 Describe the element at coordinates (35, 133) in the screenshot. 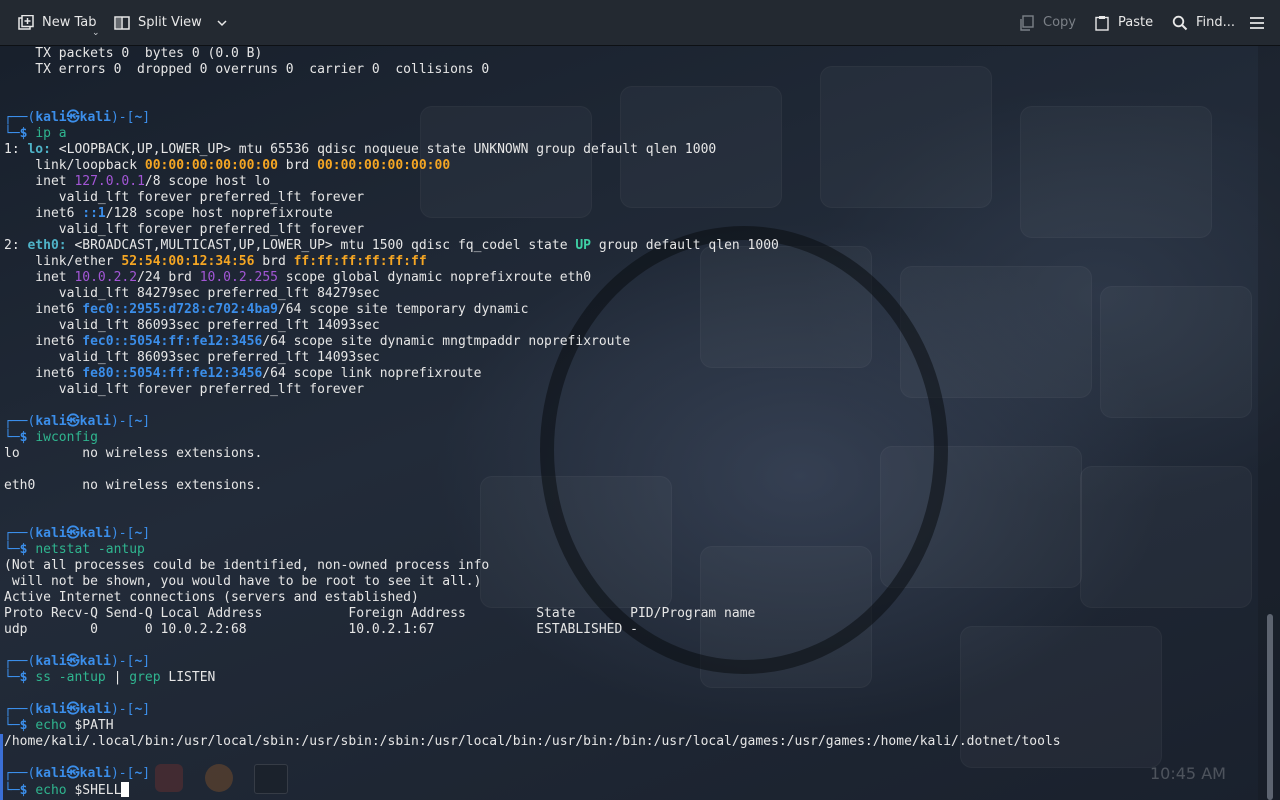

I see `command-line: └─$ ip a` at that location.